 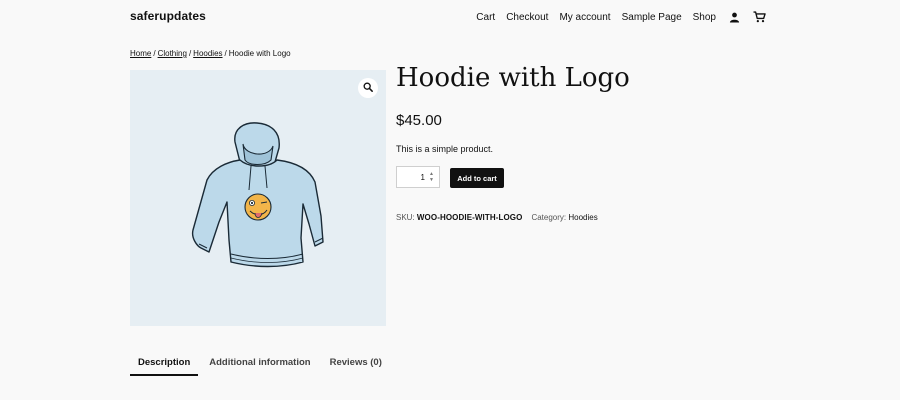 What do you see at coordinates (704, 17) in the screenshot?
I see `nav-shop: Shop` at bounding box center [704, 17].